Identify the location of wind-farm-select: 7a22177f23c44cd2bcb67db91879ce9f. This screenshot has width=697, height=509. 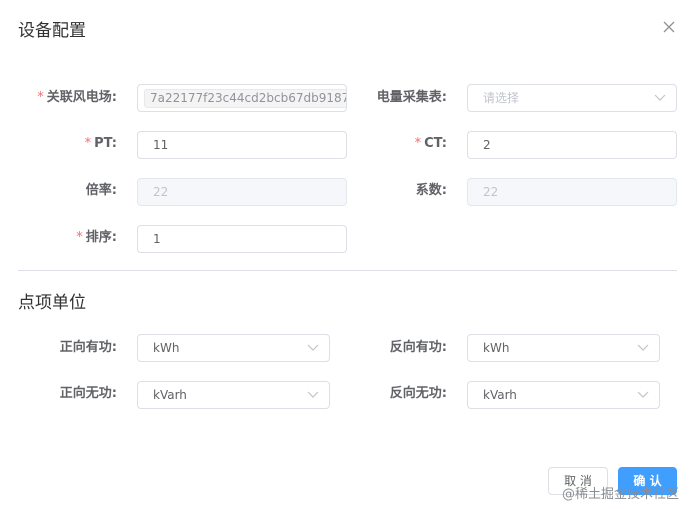
(242, 98).